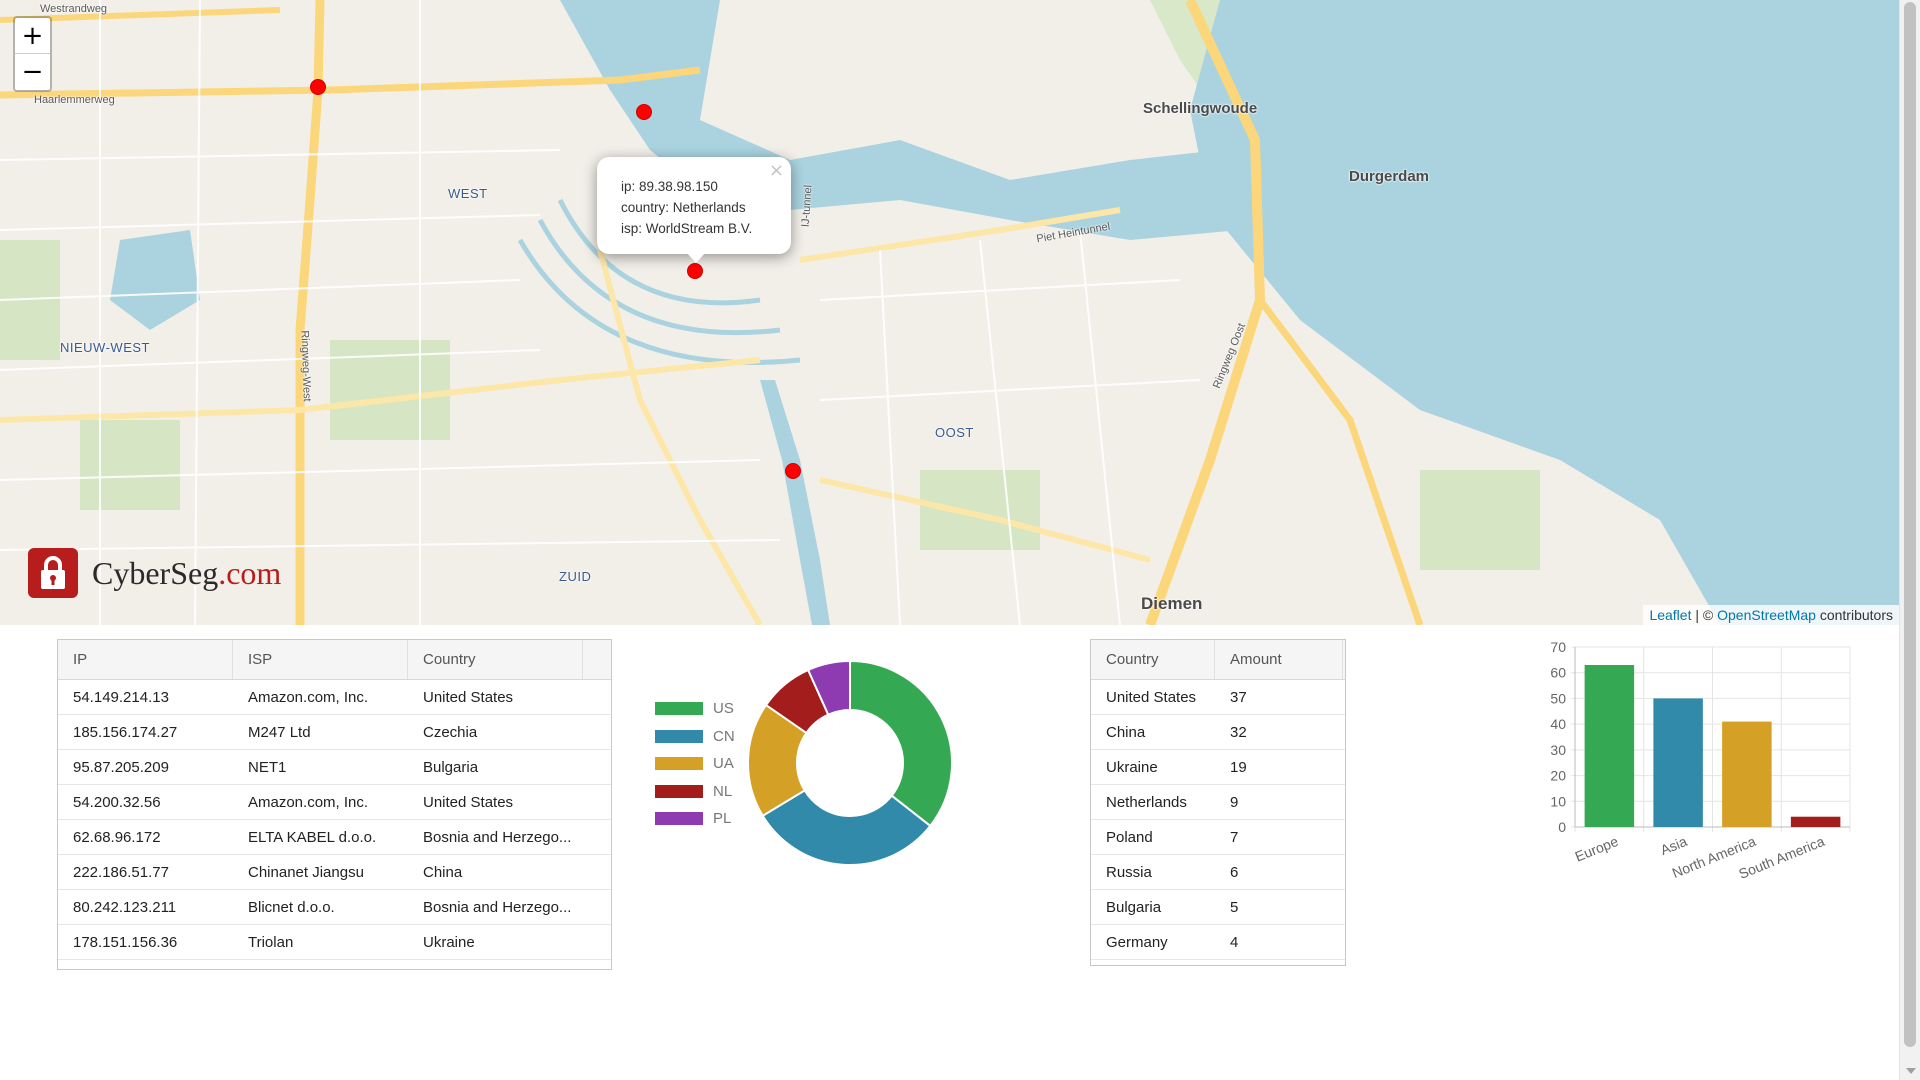 This screenshot has height=1080, width=1920. I want to click on table-cell: 54.149.214.13, so click(121, 697).